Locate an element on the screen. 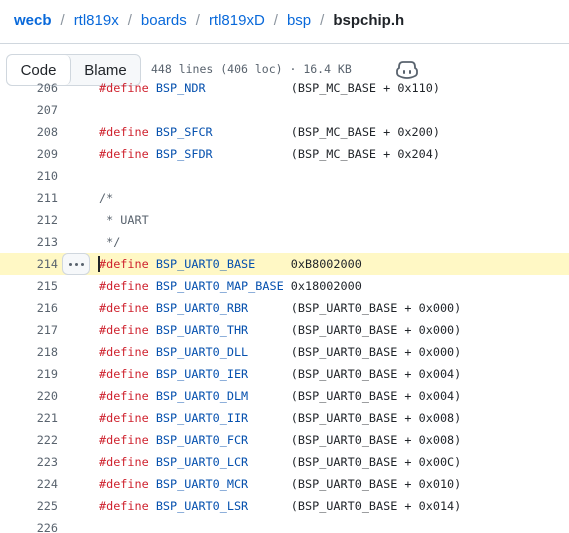  line-source: #define BSP_NDR (BSP_MC_BASE + 0x110) is located at coordinates (269, 90).